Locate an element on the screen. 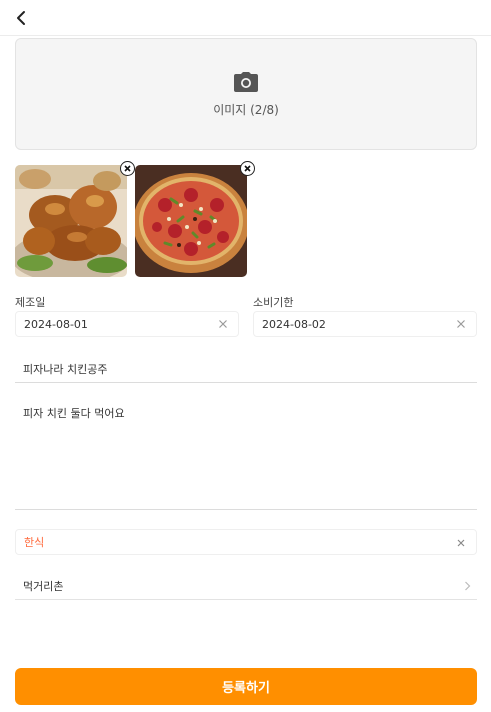 This screenshot has width=491, height=712. pizza-image is located at coordinates (191, 221).